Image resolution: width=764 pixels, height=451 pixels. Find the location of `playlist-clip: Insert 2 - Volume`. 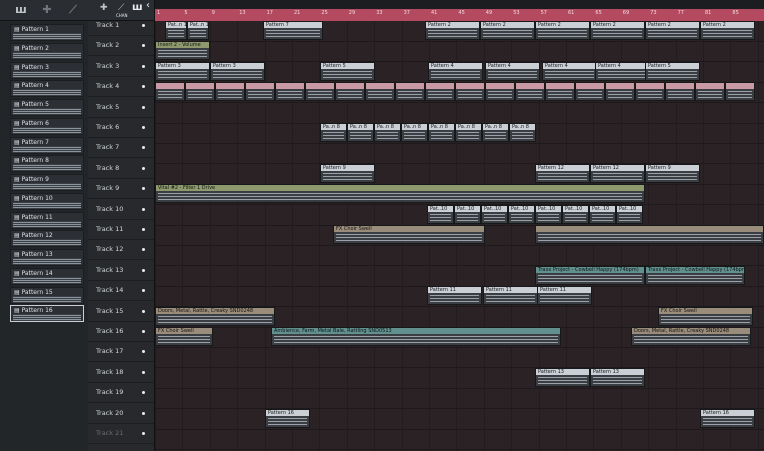

playlist-clip: Insert 2 - Volume is located at coordinates (182, 51).